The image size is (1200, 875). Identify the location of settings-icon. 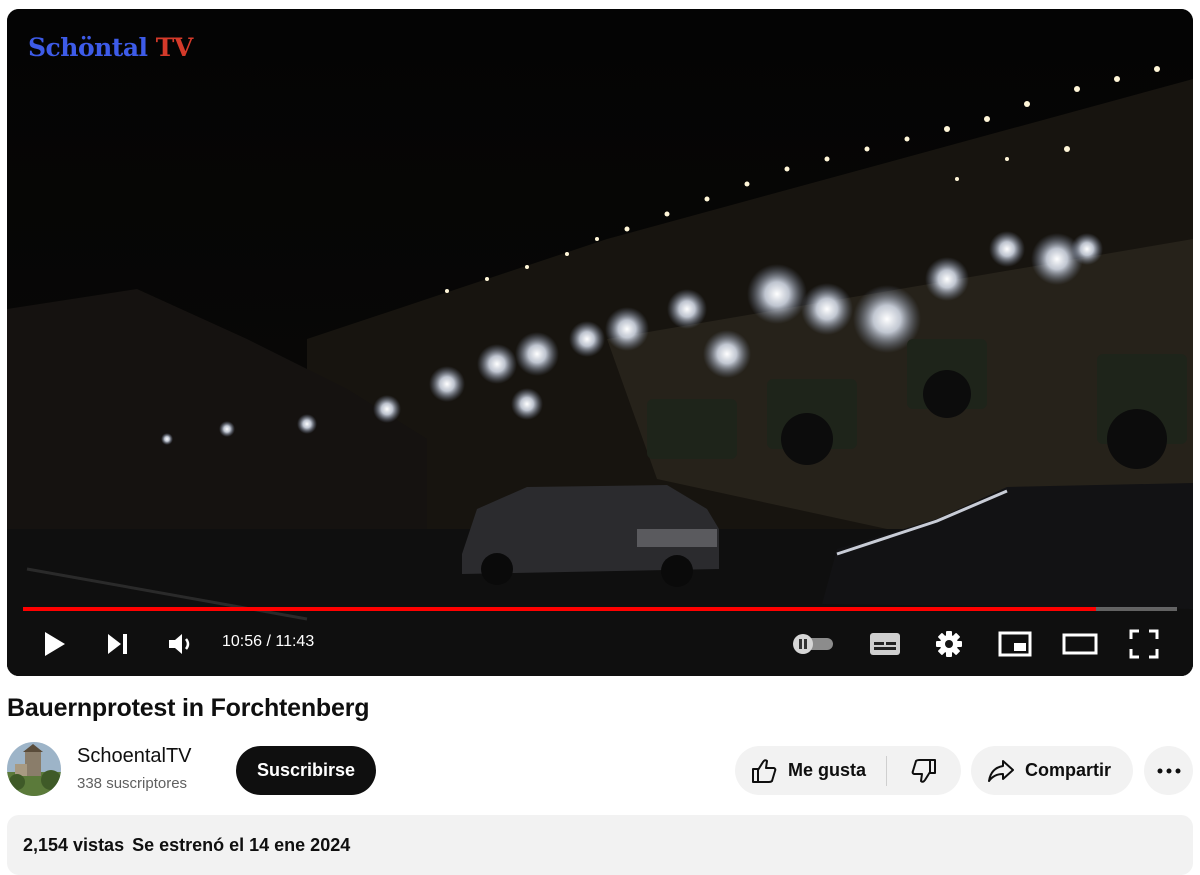
(949, 644).